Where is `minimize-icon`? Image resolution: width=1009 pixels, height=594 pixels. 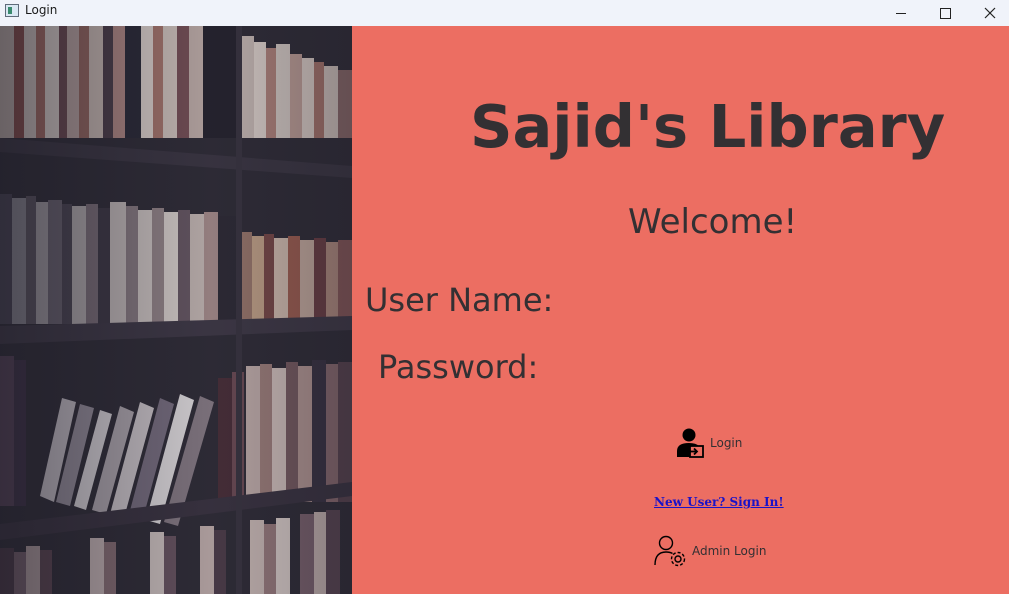
minimize-icon is located at coordinates (901, 13).